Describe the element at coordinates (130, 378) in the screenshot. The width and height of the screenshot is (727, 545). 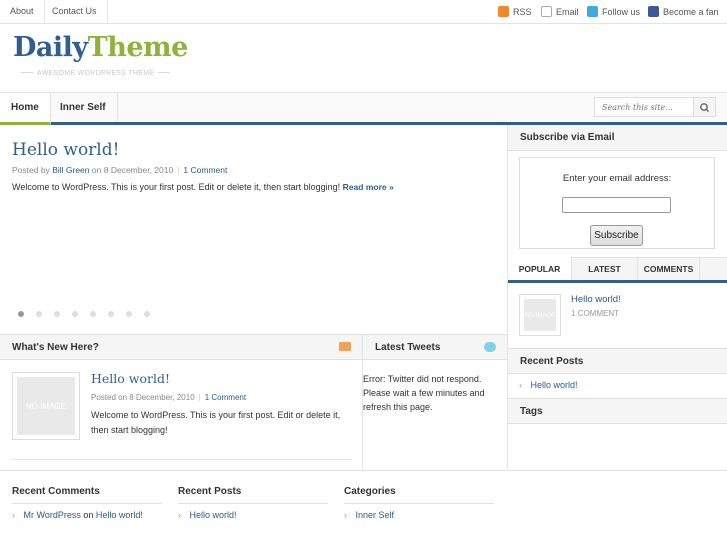
I see `whats-new-post-title: Hello world!` at that location.